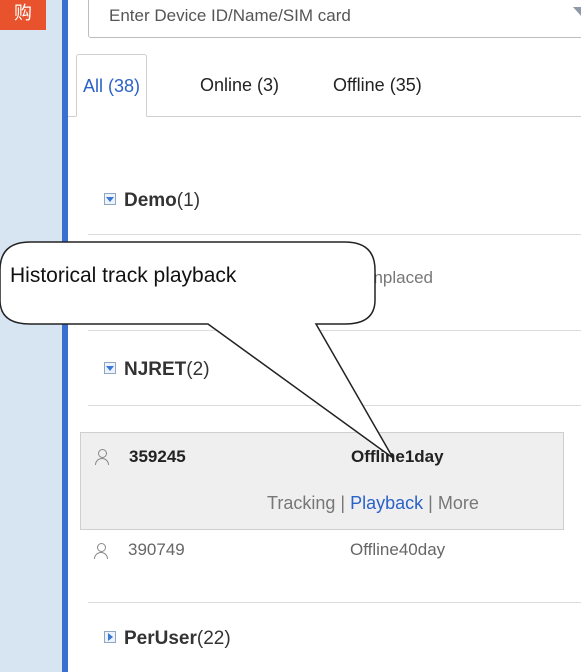  Describe the element at coordinates (386, 503) in the screenshot. I see `playback-link: Playback` at that location.